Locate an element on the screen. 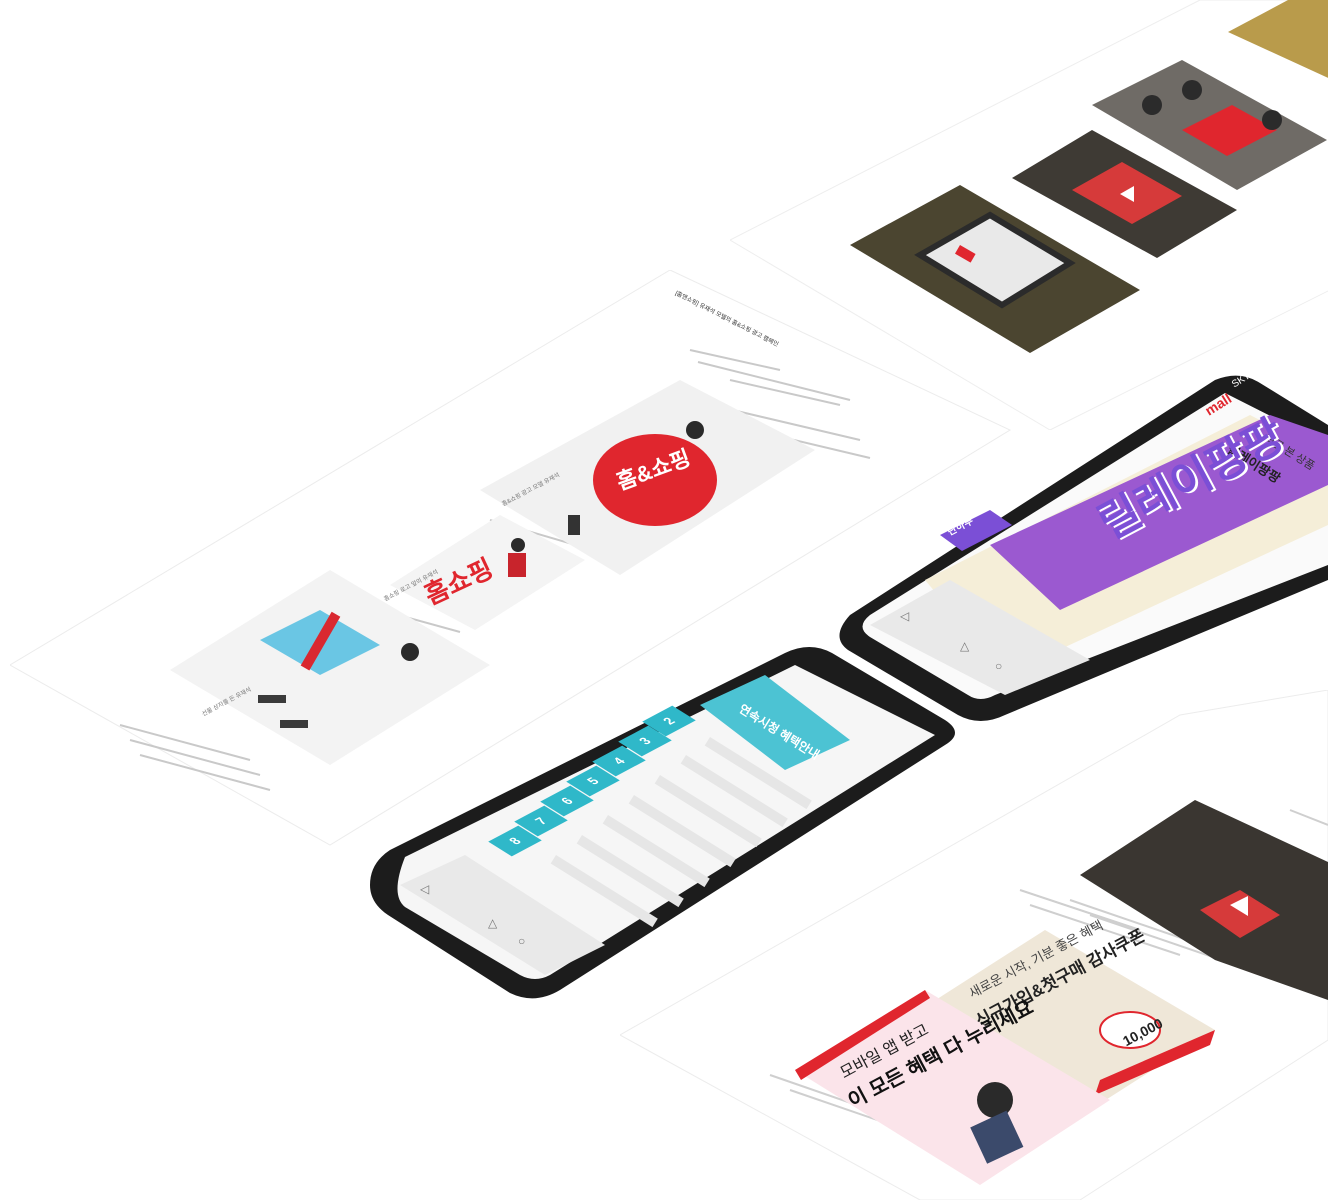  steps-list: 2 3 4 5 6 7 8 is located at coordinates (665, 825).